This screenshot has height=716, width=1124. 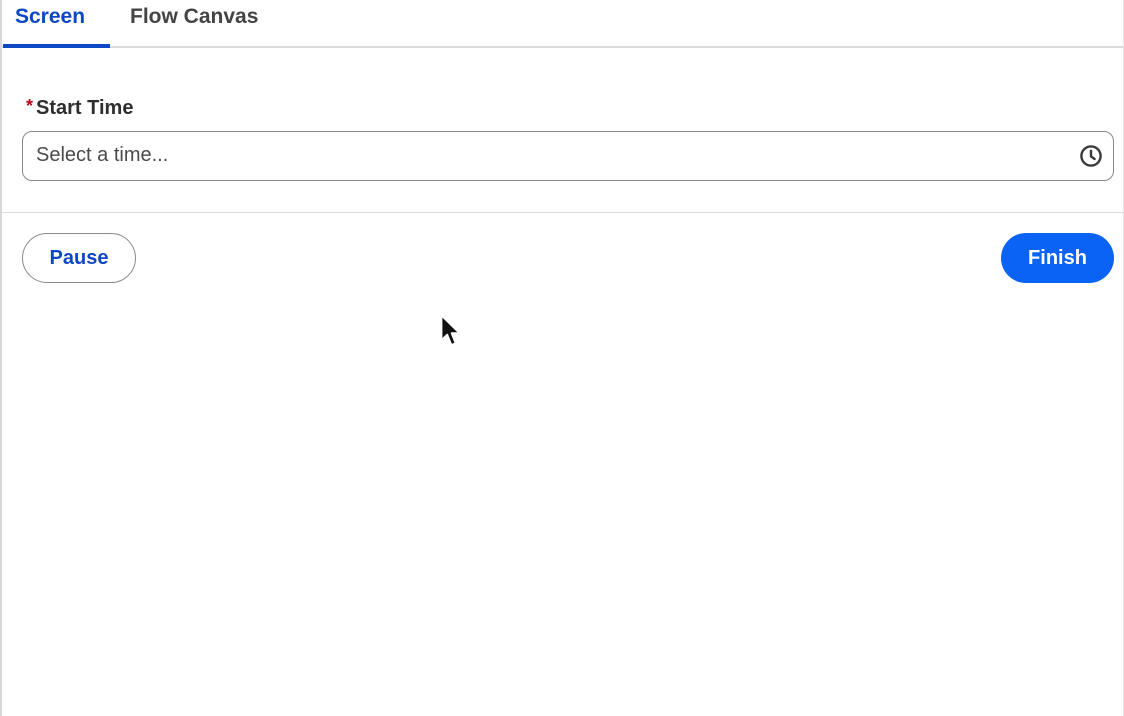 I want to click on pause-button: Pause, so click(x=79, y=258).